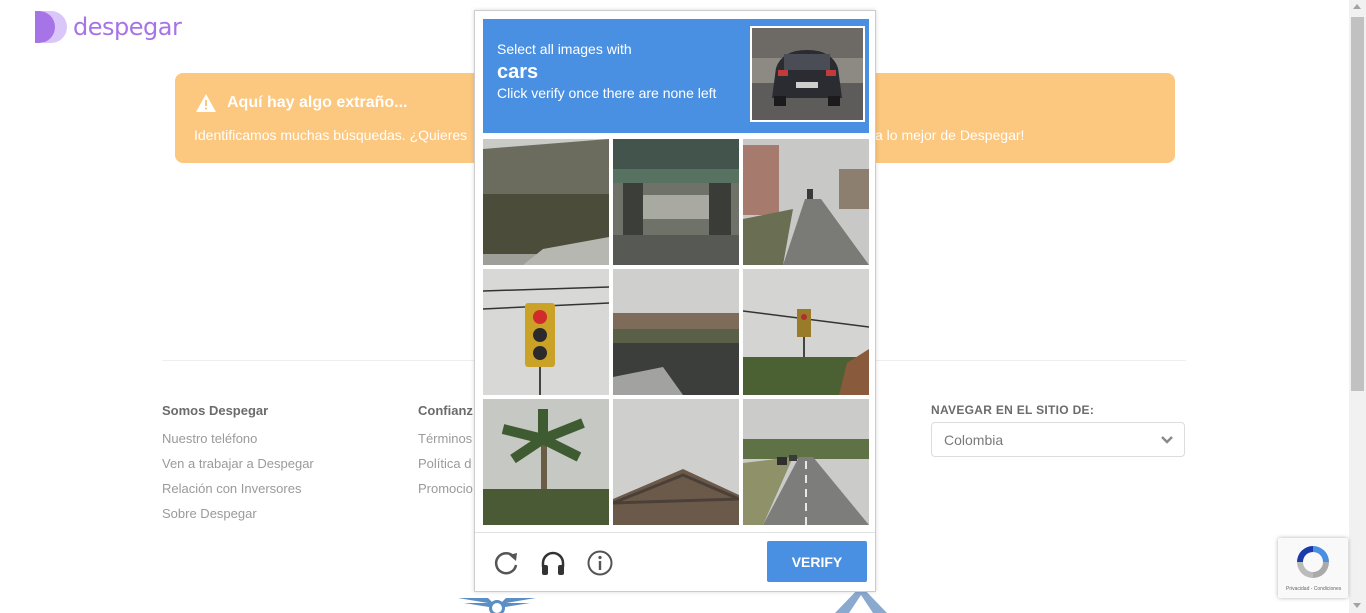 The height and width of the screenshot is (613, 1366). Describe the element at coordinates (1058, 439) in the screenshot. I see `country-select: Colombia` at that location.